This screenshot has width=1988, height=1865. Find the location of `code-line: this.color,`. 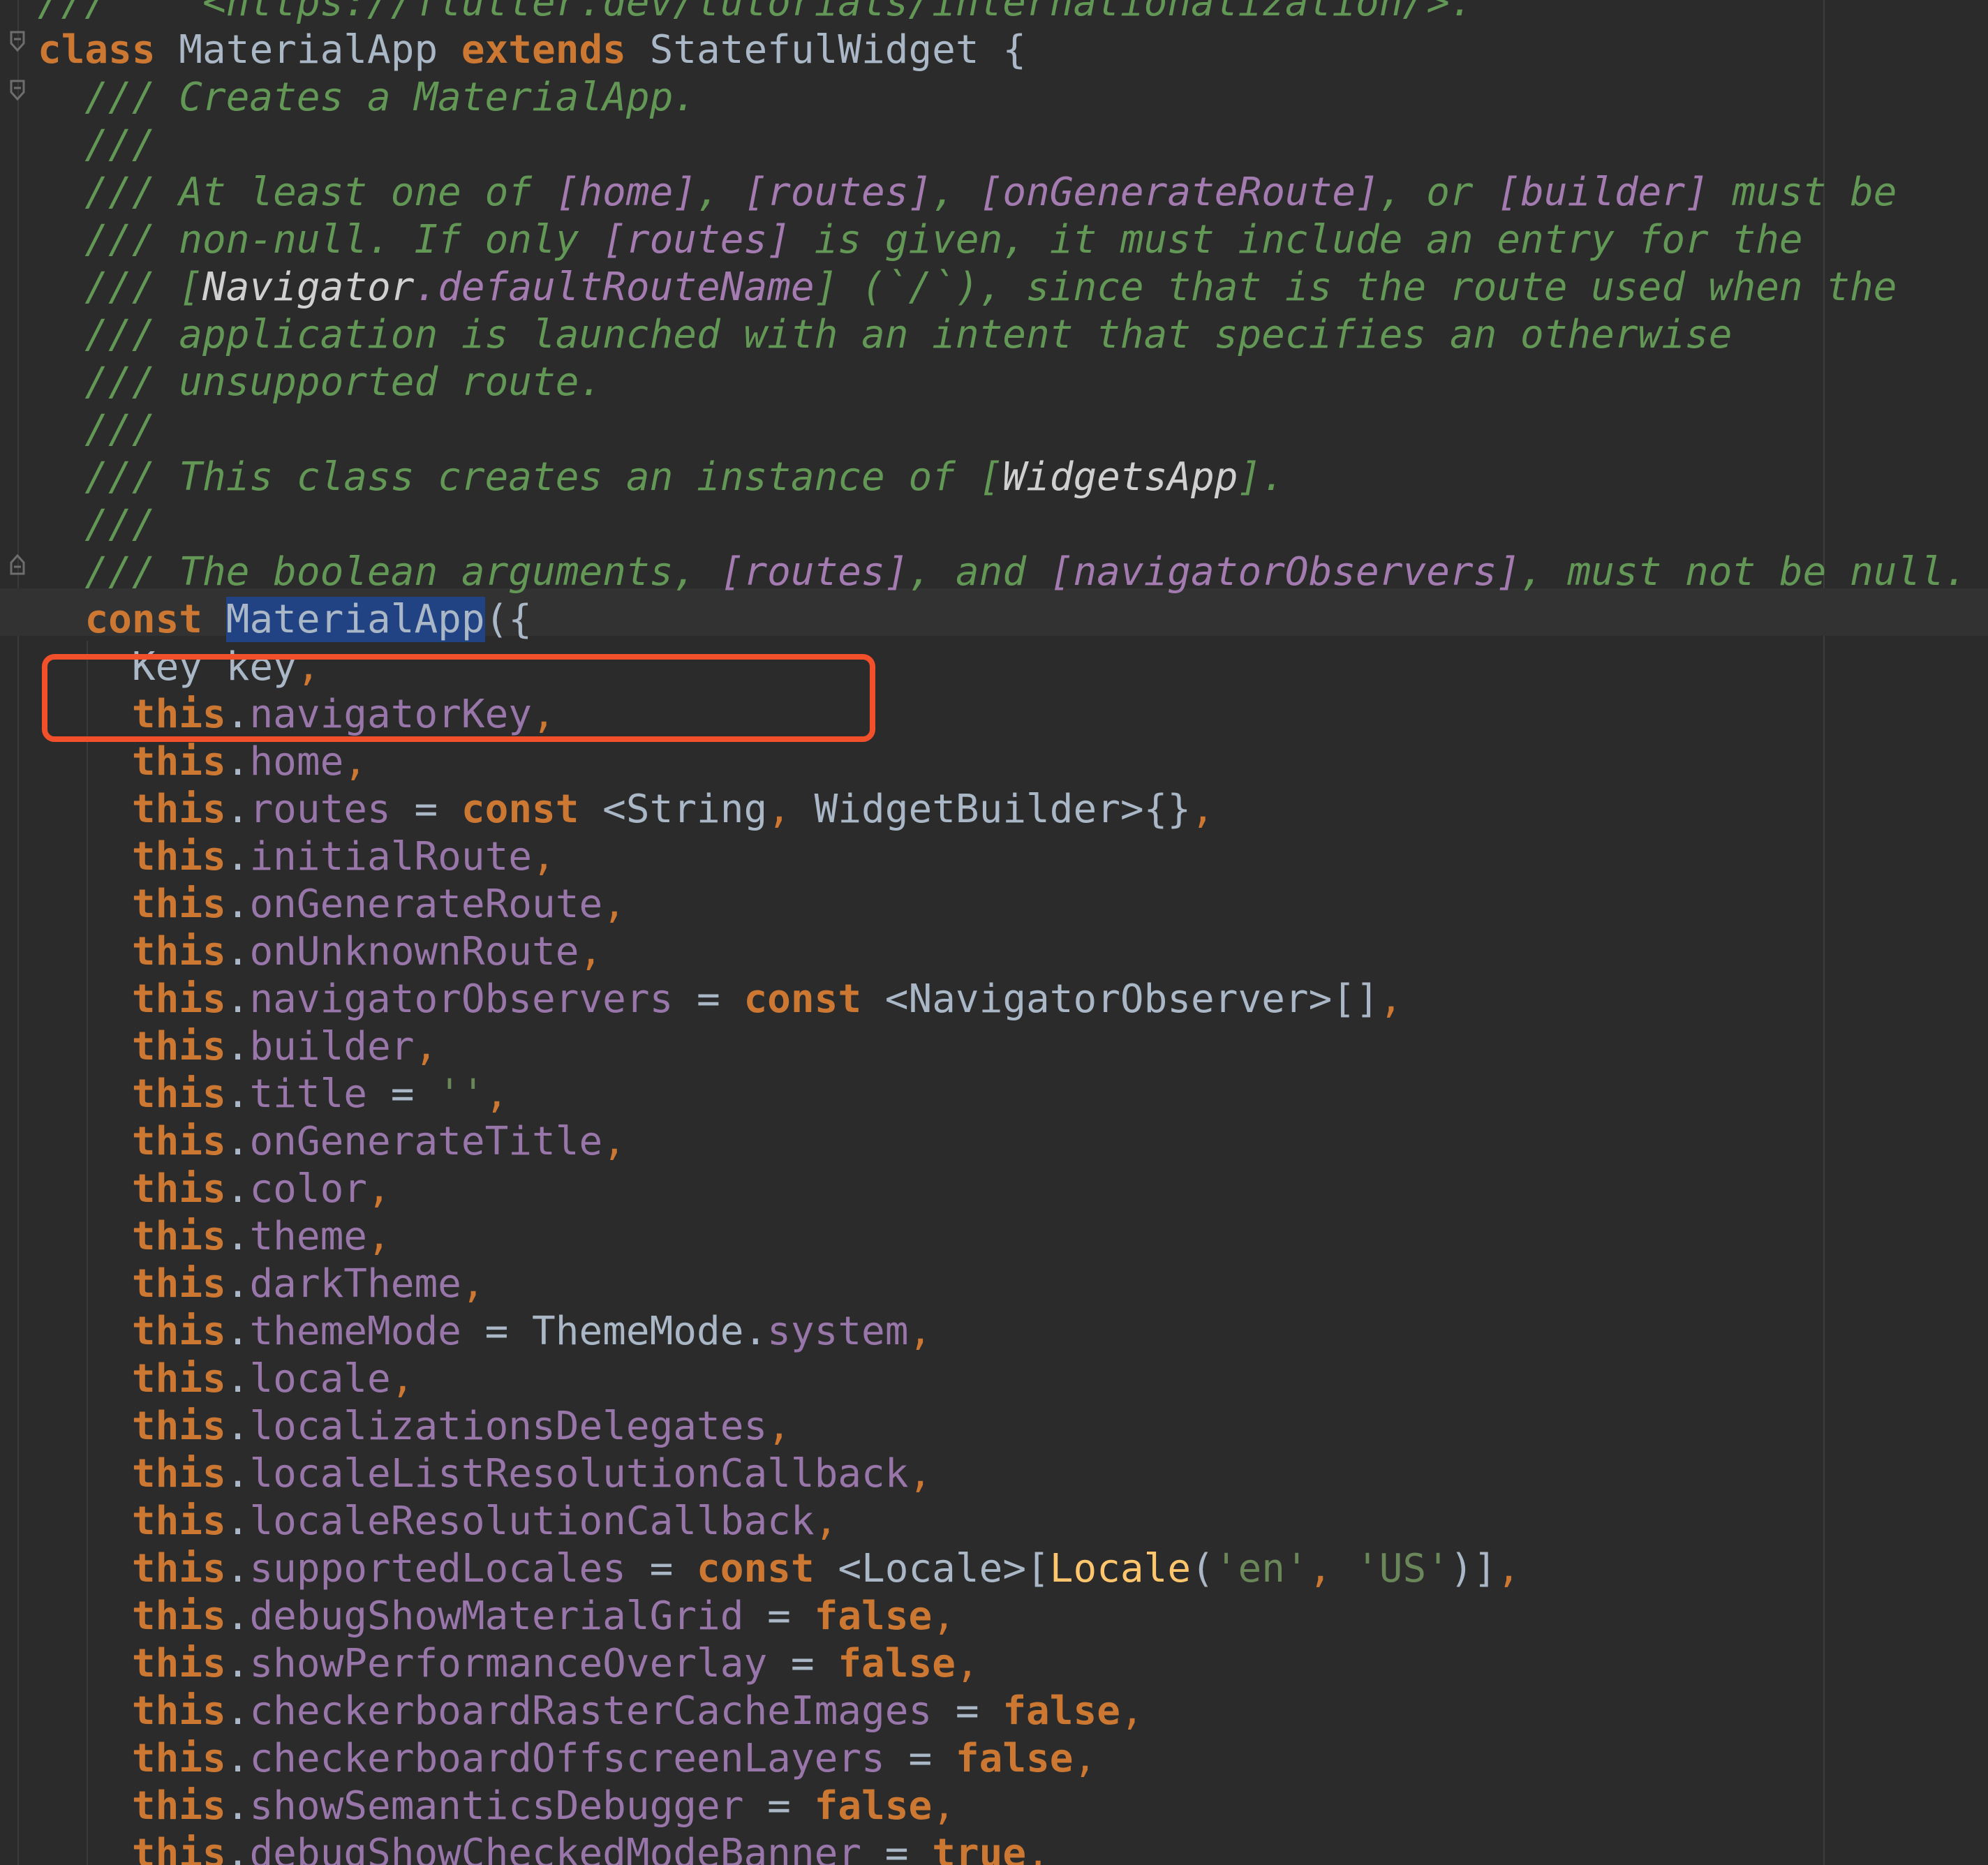

code-line: this.color, is located at coordinates (1003, 1189).